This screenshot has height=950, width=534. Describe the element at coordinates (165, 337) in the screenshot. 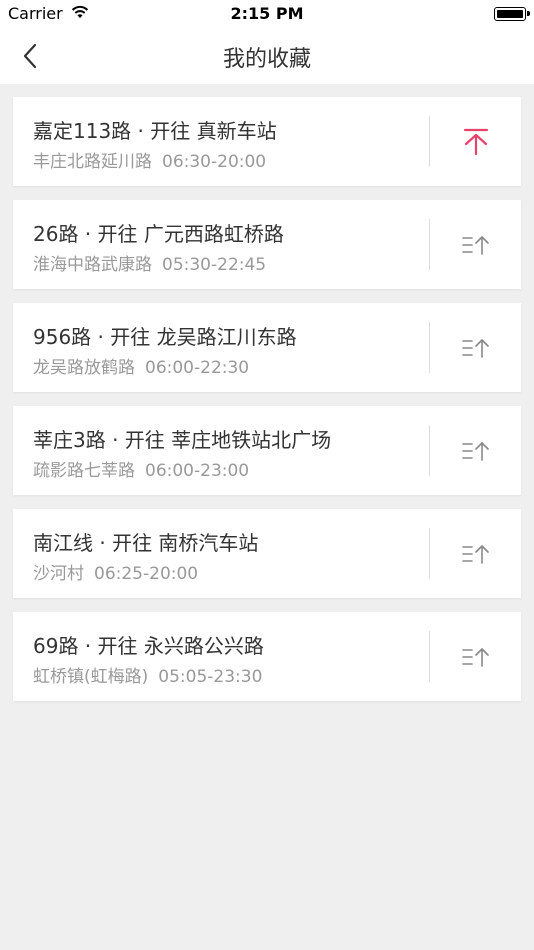

I see `route-title: 956路 · 开往 龙吴路江川东路` at that location.